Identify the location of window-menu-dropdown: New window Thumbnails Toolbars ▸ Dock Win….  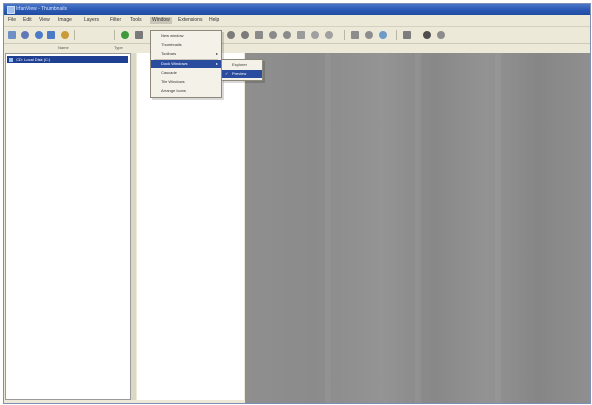
(186, 64).